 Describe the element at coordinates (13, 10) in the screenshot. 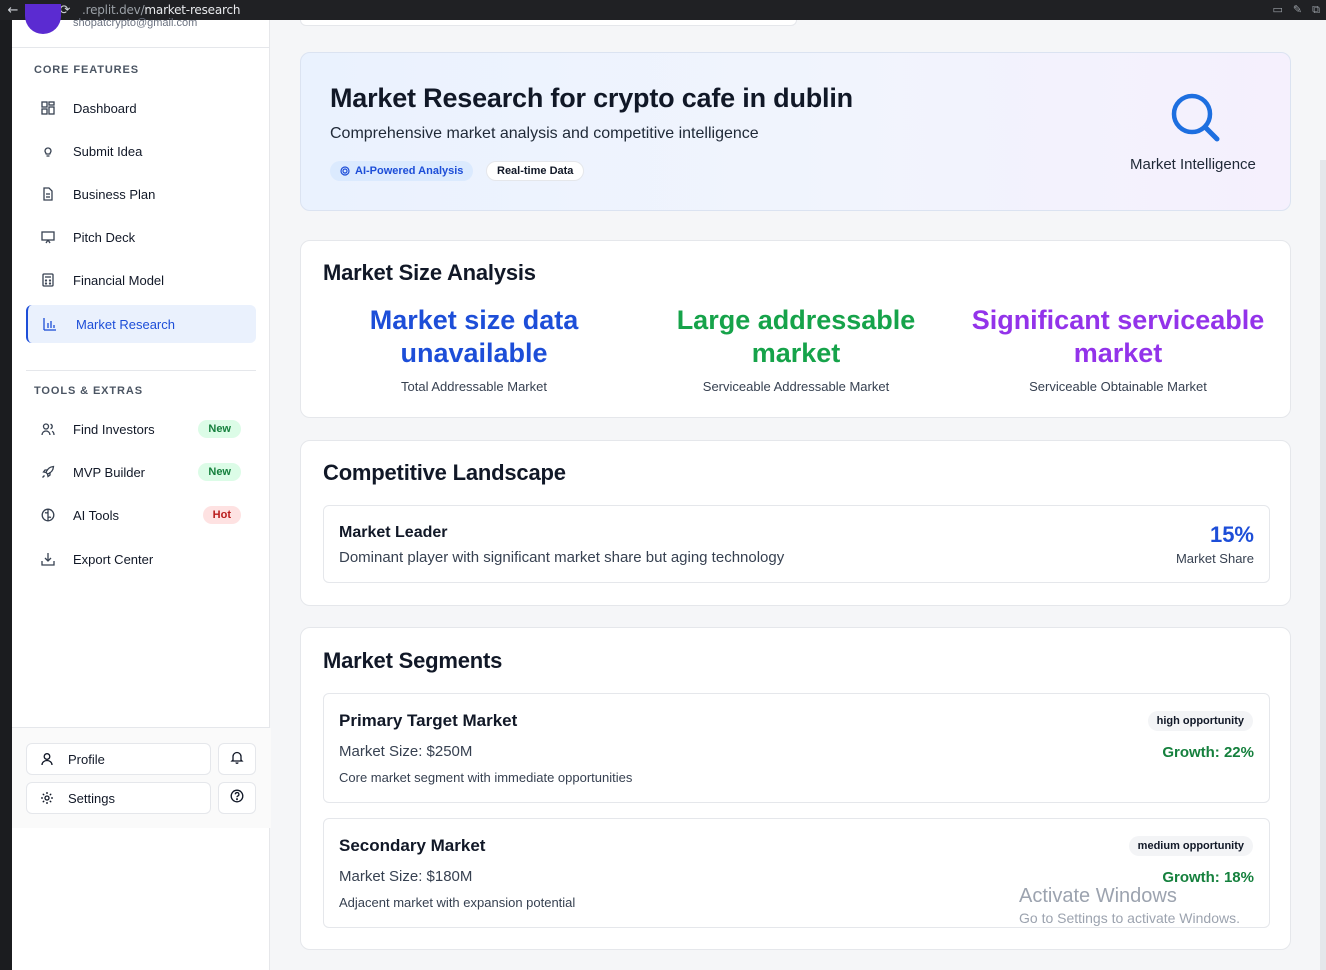

I see `back-icon: ←` at that location.